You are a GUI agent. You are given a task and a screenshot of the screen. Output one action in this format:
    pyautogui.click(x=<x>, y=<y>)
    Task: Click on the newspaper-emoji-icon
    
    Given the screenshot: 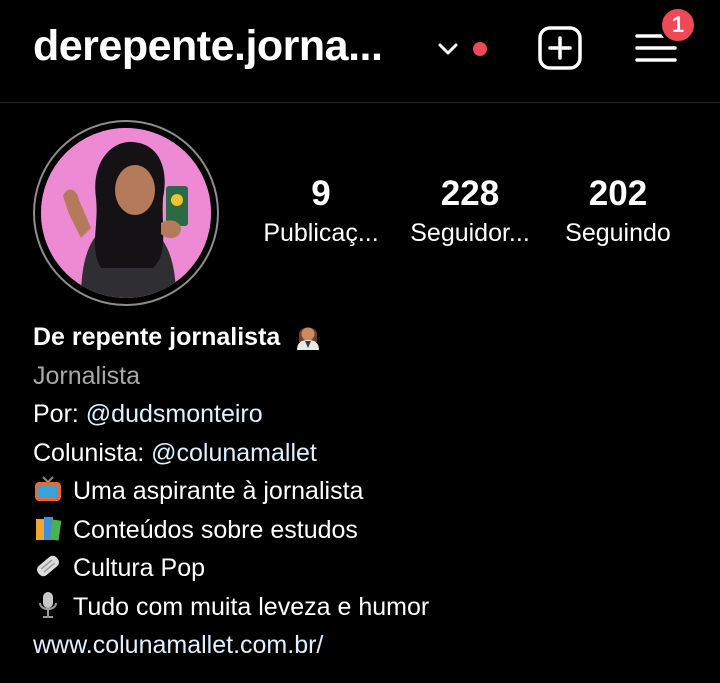 What is the action you would take?
    pyautogui.click(x=48, y=566)
    